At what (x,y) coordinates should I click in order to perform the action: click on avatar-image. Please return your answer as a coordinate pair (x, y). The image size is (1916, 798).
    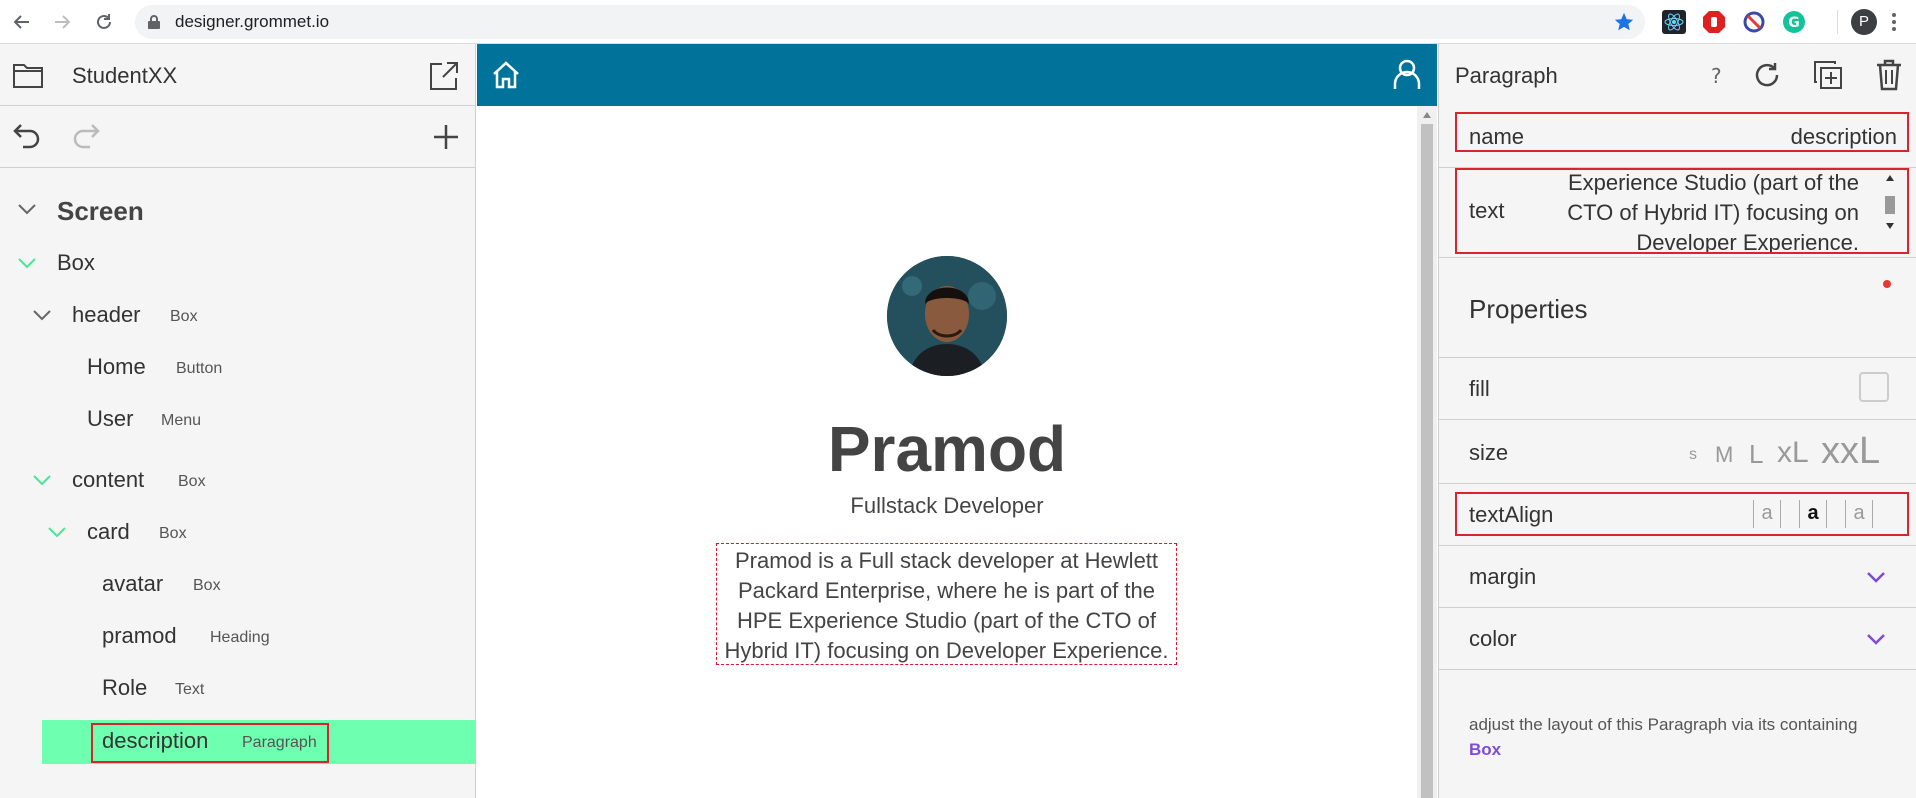
    Looking at the image, I should click on (947, 316).